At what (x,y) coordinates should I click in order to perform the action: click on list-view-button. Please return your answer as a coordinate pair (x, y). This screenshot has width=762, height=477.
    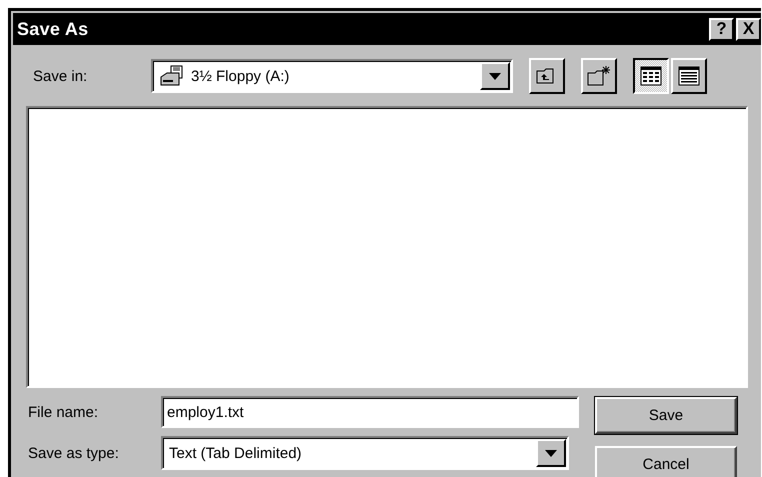
    Looking at the image, I should click on (651, 76).